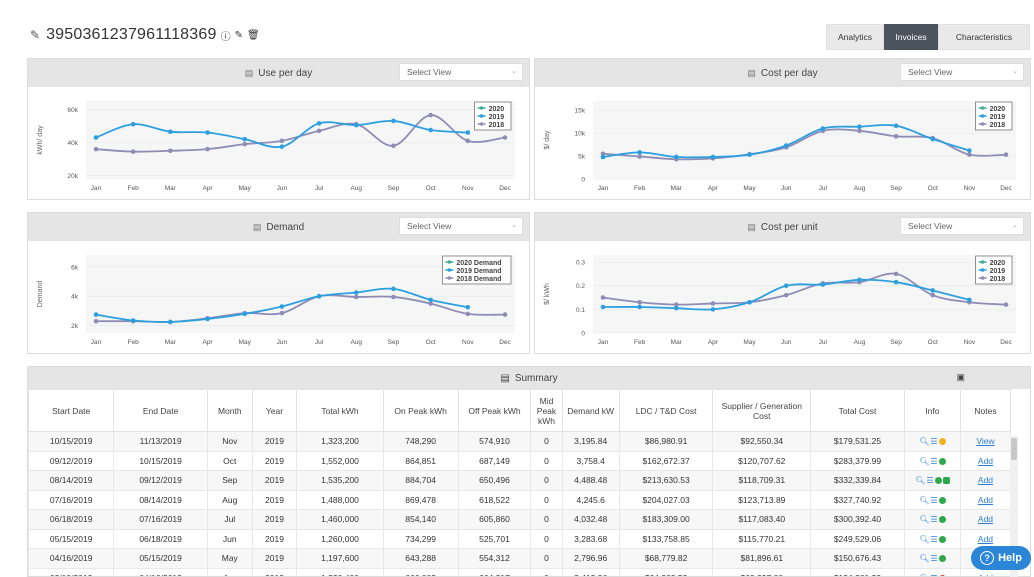  What do you see at coordinates (1014, 449) in the screenshot?
I see `scrollbar-thumb` at bounding box center [1014, 449].